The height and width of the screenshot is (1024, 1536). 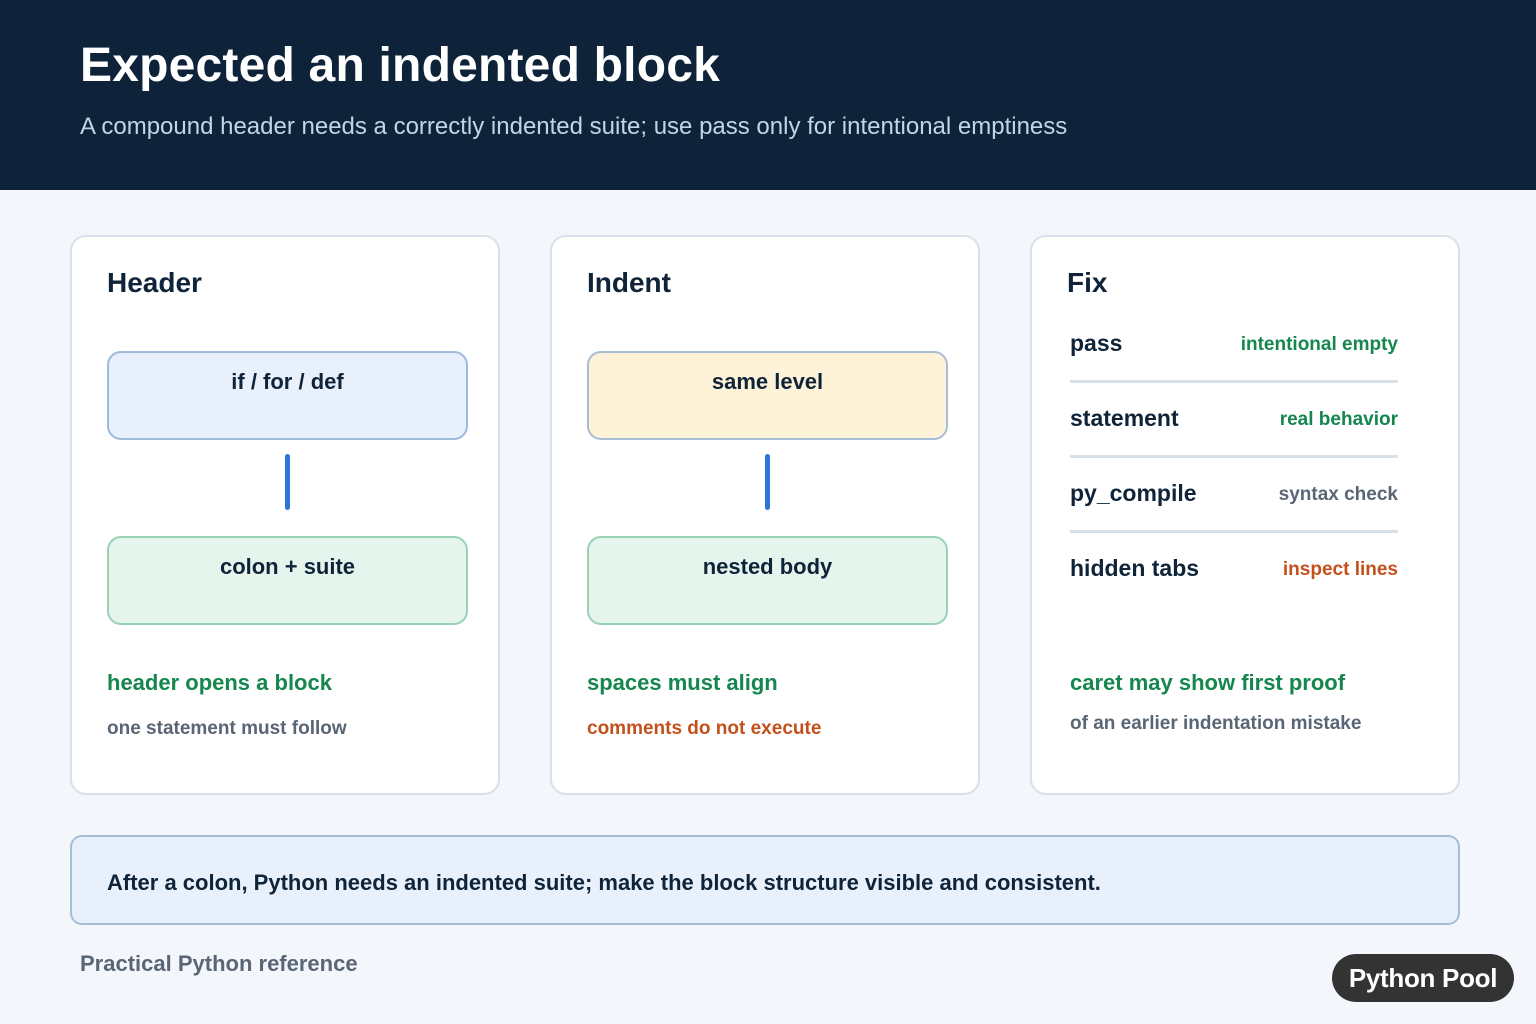 I want to click on fix-row-hidden-tabs: hidden tabs inspect lines, so click(x=1234, y=592).